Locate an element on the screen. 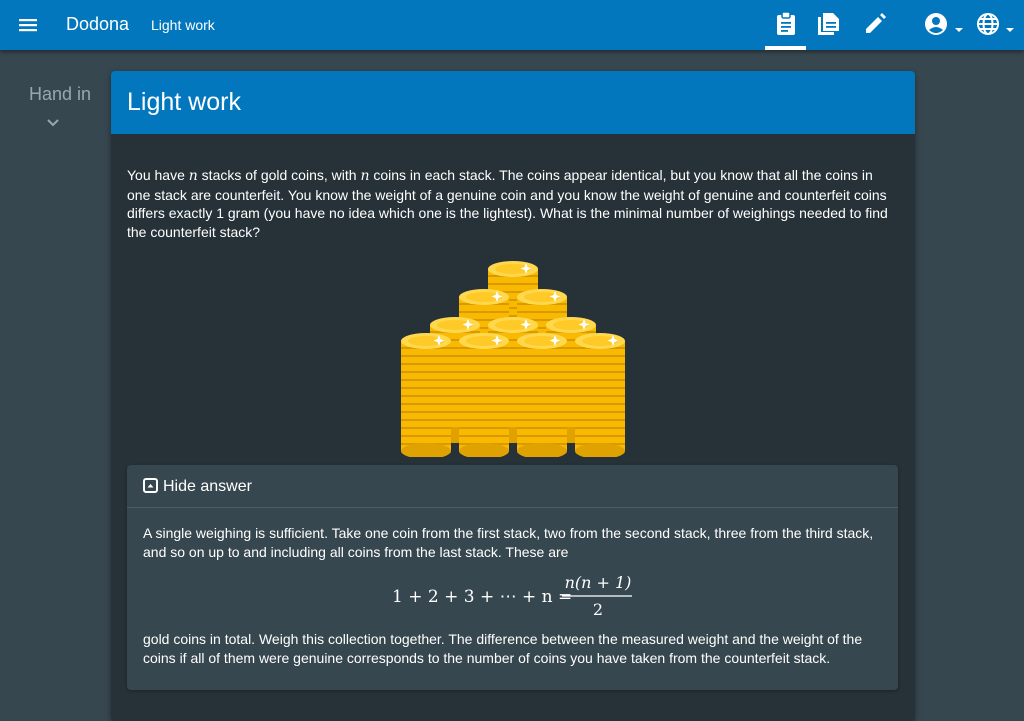 The width and height of the screenshot is (1024, 721). account-icon is located at coordinates (936, 24).